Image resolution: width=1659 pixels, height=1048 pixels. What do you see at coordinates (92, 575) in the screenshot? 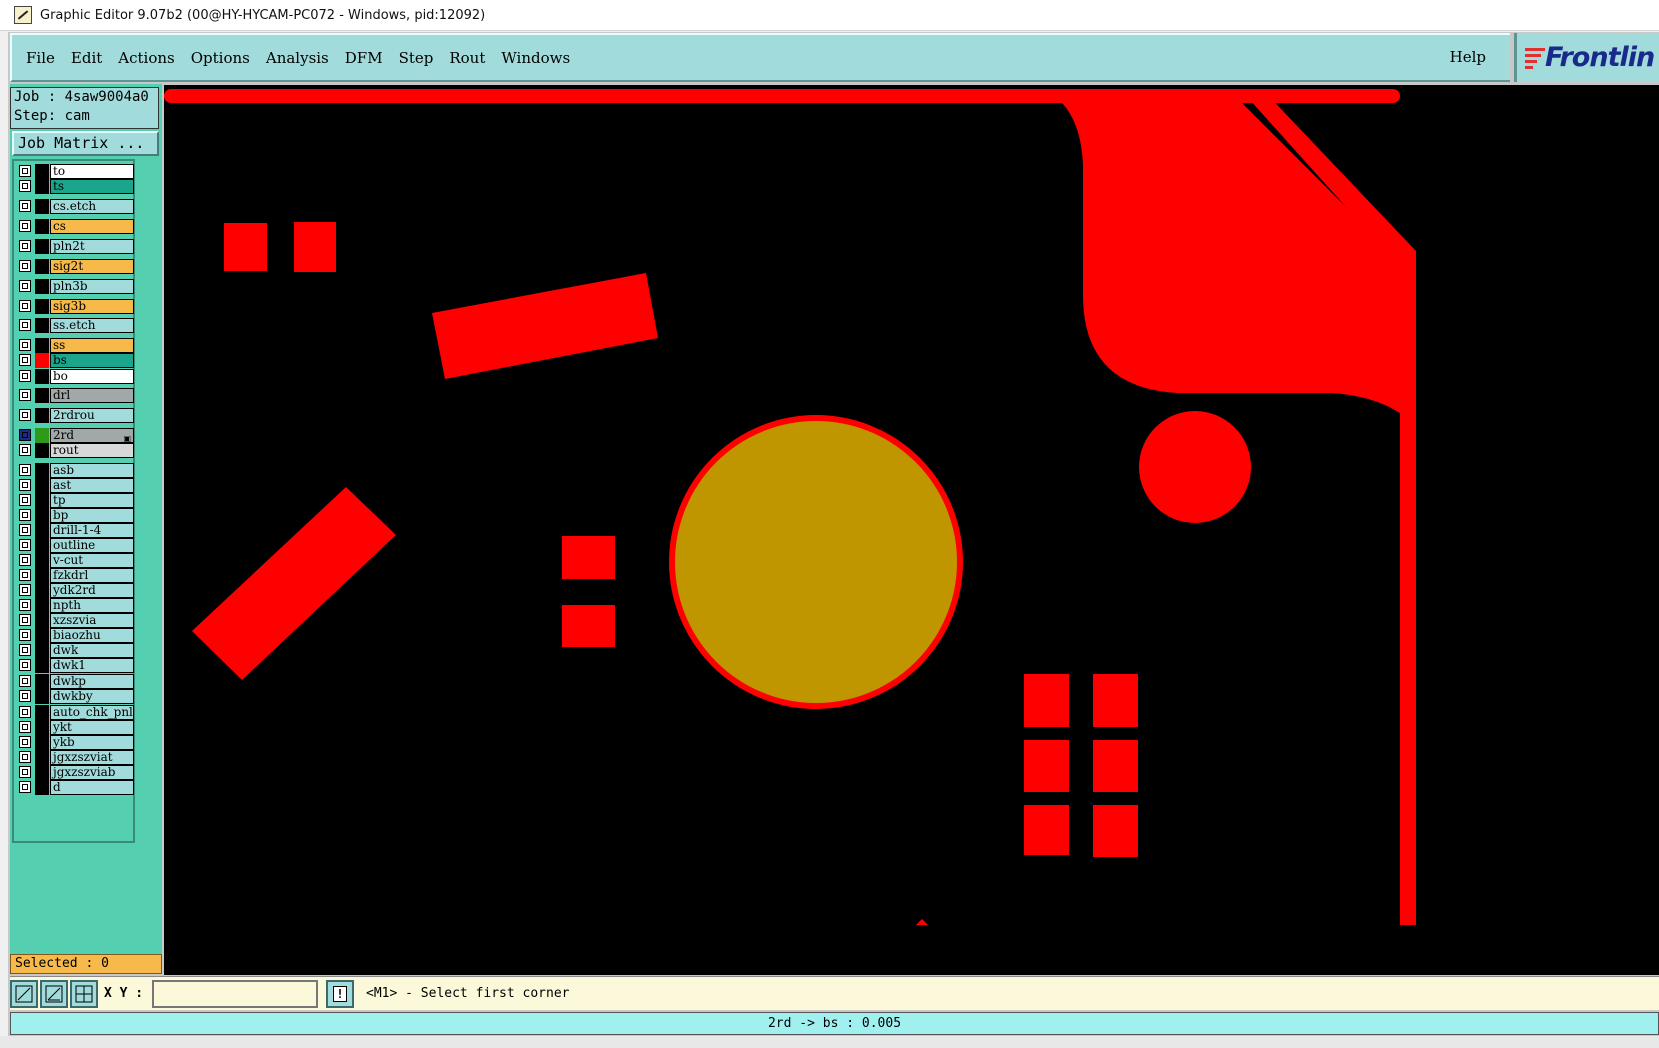
I see `layer-name: fzkdrl` at bounding box center [92, 575].